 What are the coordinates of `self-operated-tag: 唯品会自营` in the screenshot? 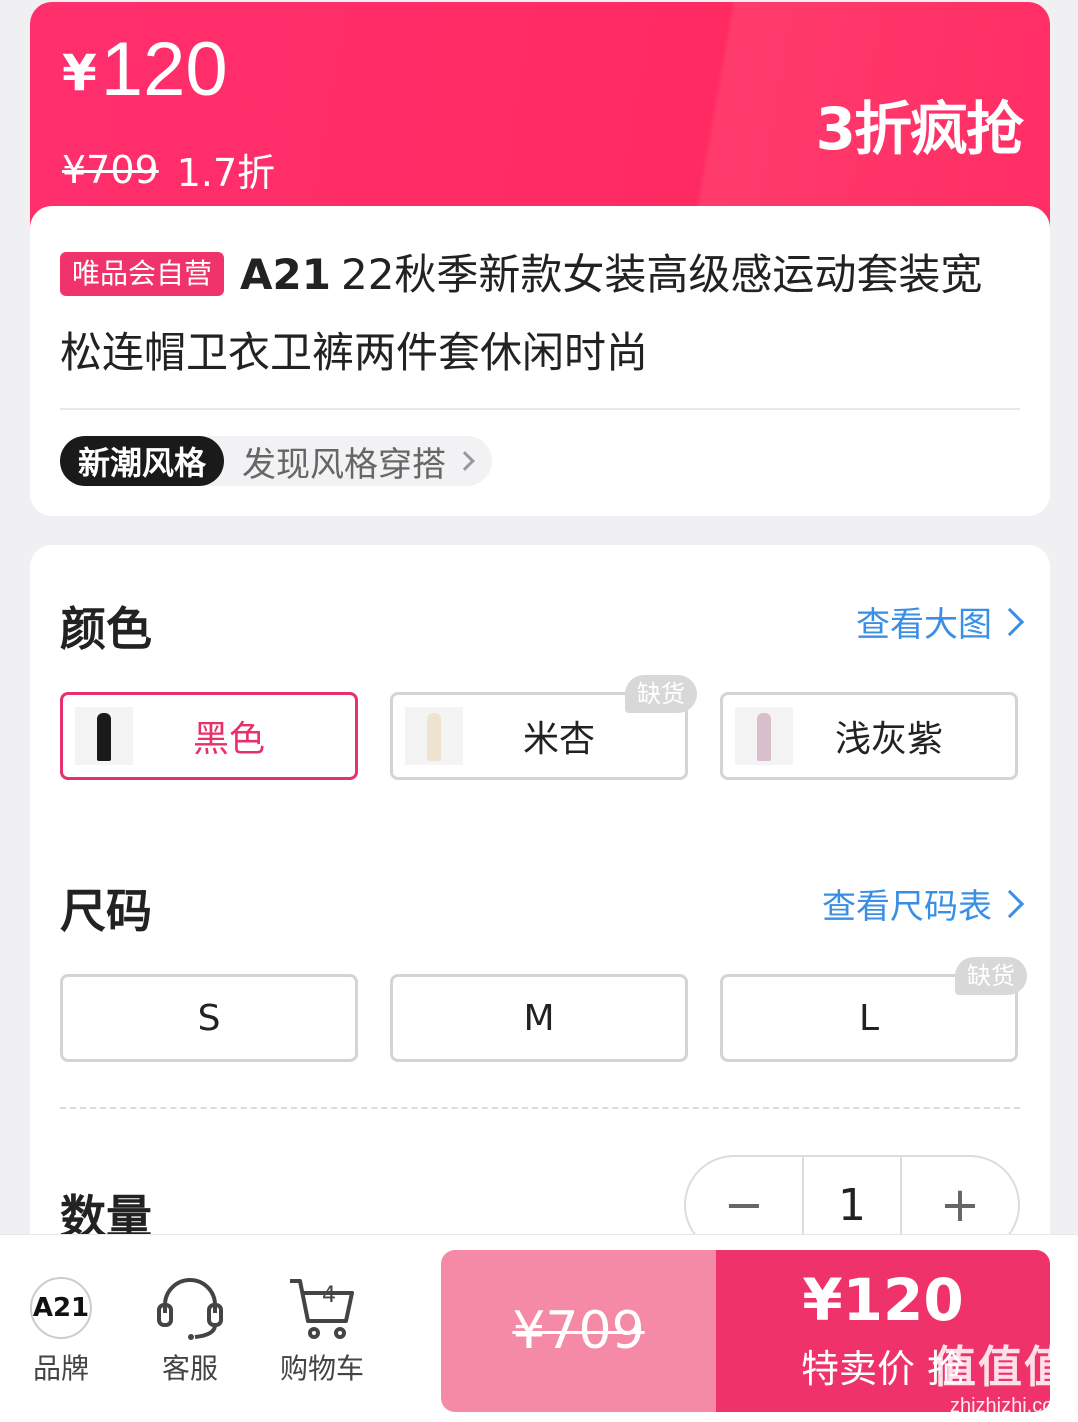 It's located at (142, 274).